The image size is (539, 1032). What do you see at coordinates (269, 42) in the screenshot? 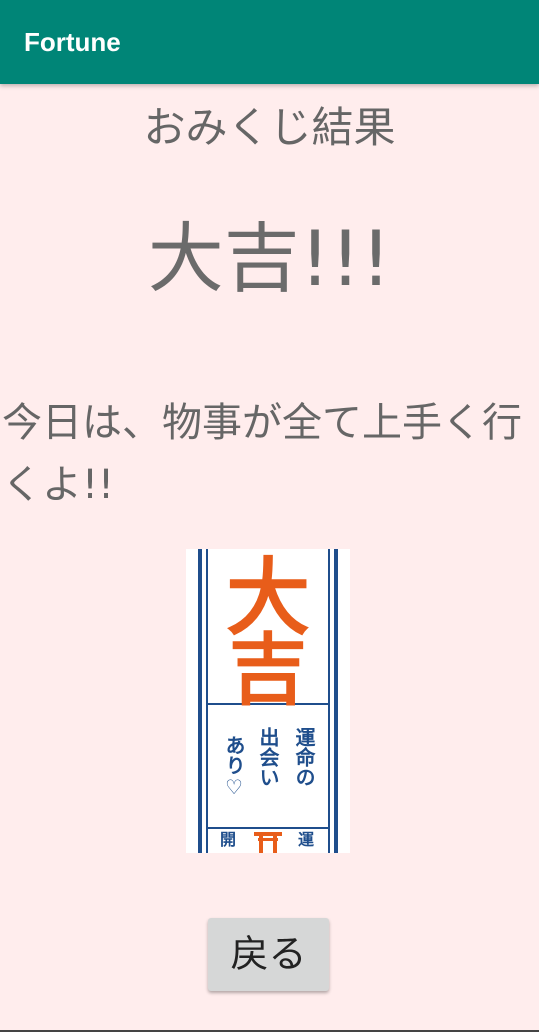
I see `app-bar: Fortune` at bounding box center [269, 42].